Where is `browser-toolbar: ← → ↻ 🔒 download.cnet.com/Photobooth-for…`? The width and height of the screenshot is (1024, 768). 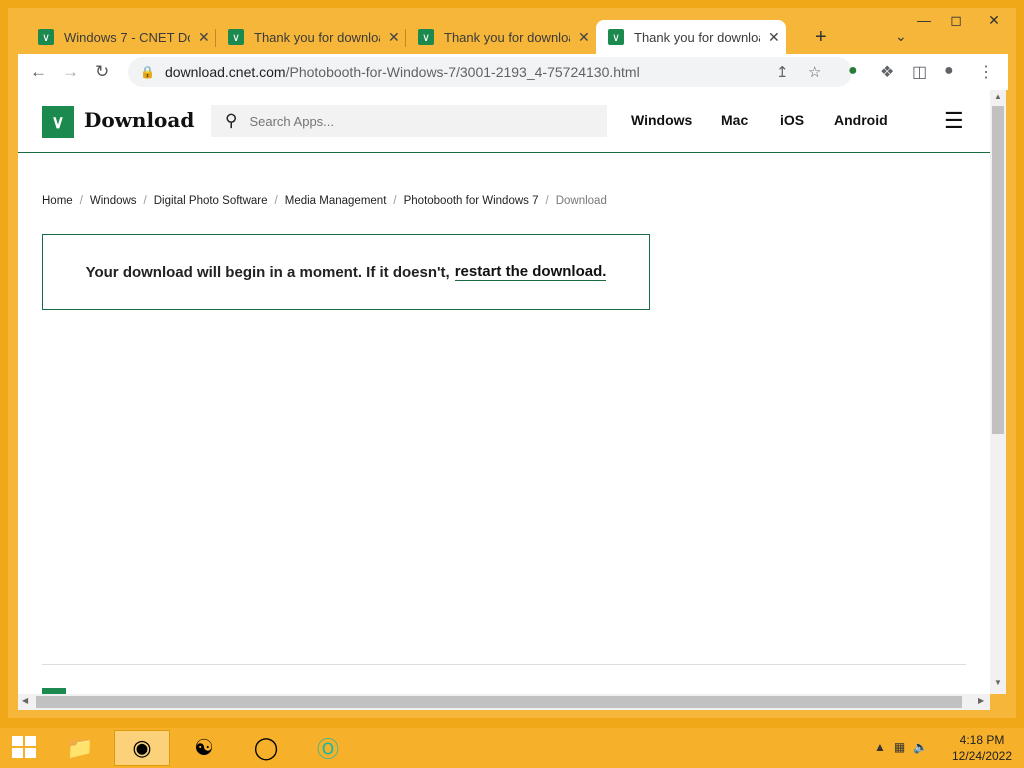
browser-toolbar: ← → ↻ 🔒 download.cnet.com/Photobooth-for… is located at coordinates (513, 72).